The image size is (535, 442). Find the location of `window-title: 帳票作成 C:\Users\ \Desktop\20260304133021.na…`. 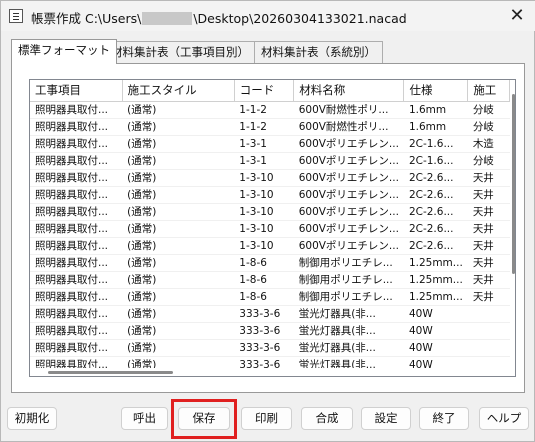

window-title: 帳票作成 C:\Users\ \Desktop\20260304133021.na… is located at coordinates (219, 17).